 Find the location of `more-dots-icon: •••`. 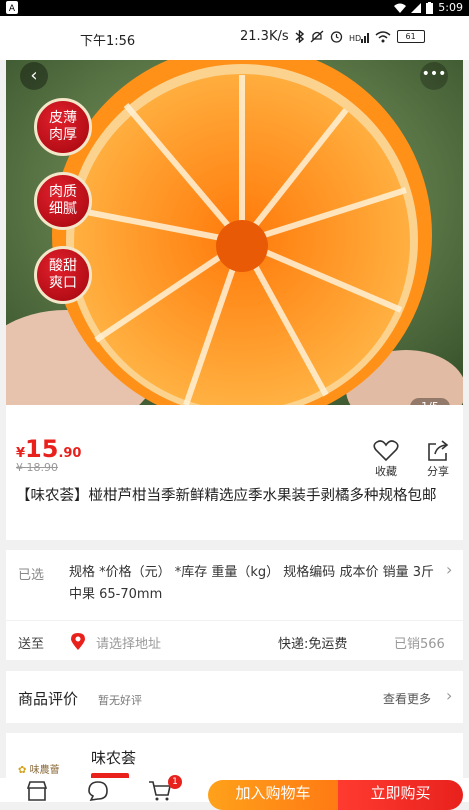

more-dots-icon: ••• is located at coordinates (434, 74).